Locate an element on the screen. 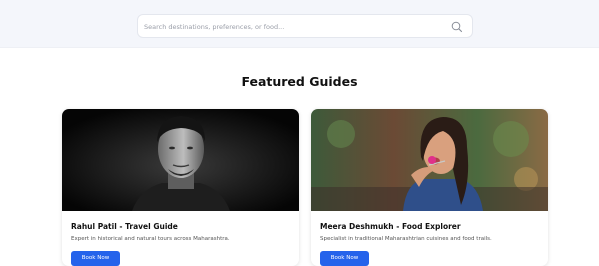  search-bar is located at coordinates (305, 26).